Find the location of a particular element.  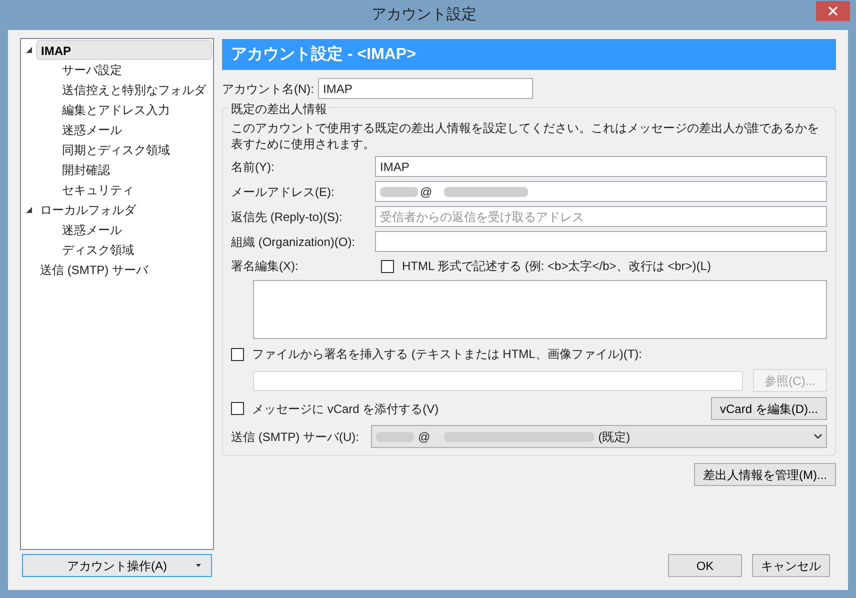

smtp-server-dropdown: @ (既定) is located at coordinates (599, 436).